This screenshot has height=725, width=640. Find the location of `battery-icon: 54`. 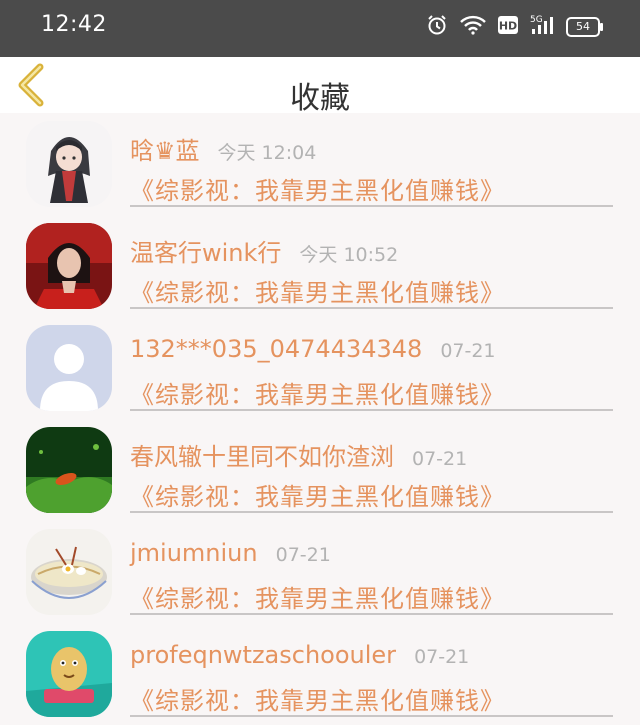

battery-icon: 54 is located at coordinates (584, 27).